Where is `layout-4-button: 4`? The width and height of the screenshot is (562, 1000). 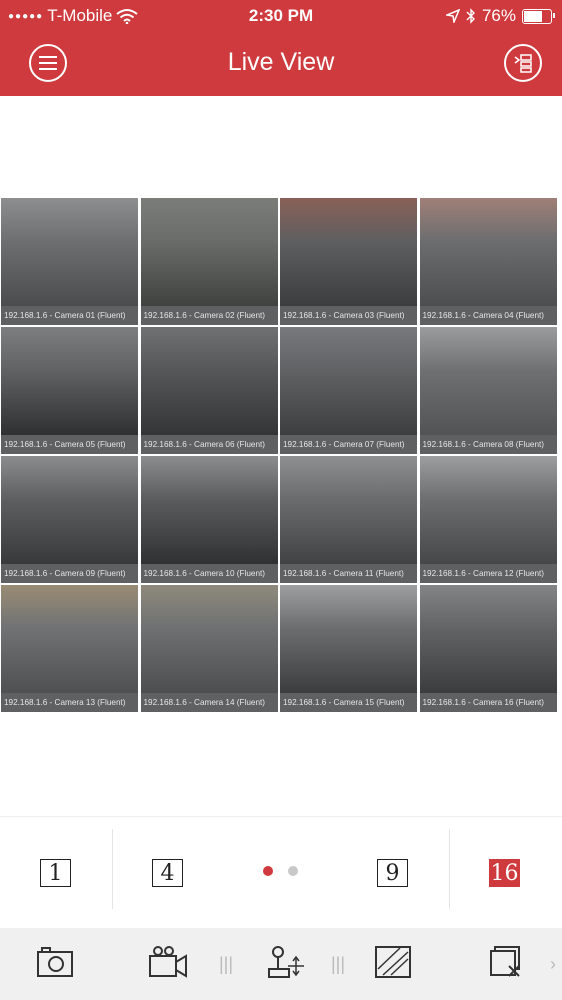
layout-4-button: 4 is located at coordinates (167, 873).